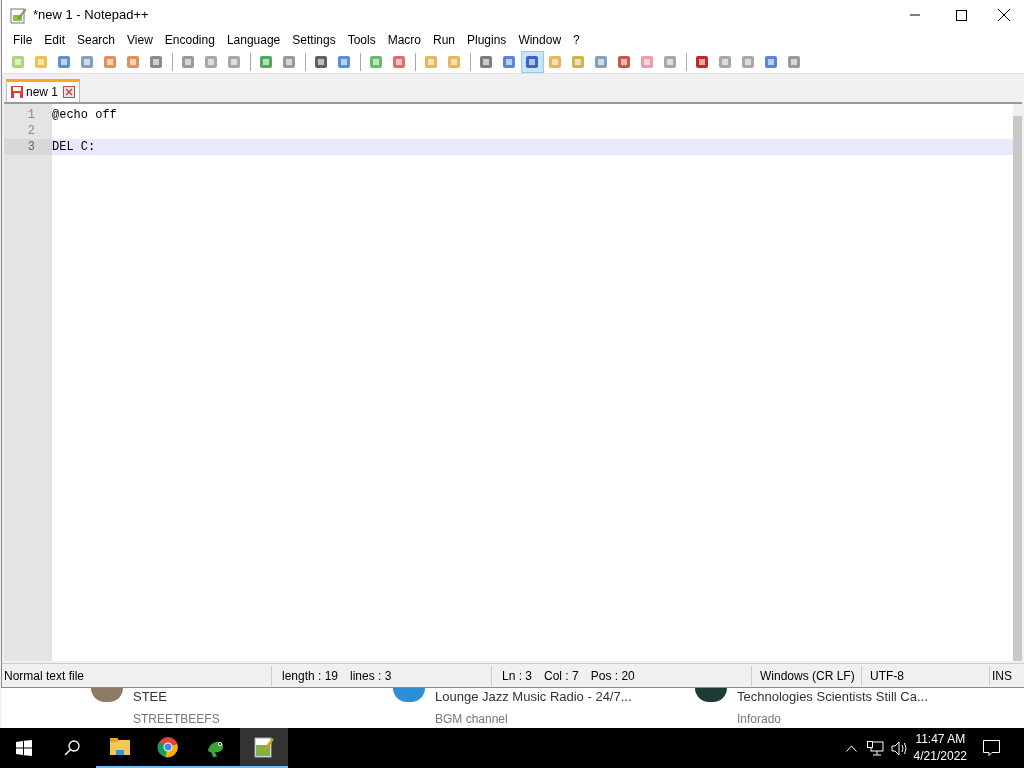 The image size is (1024, 768). Describe the element at coordinates (899, 748) in the screenshot. I see `volume-icon` at that location.